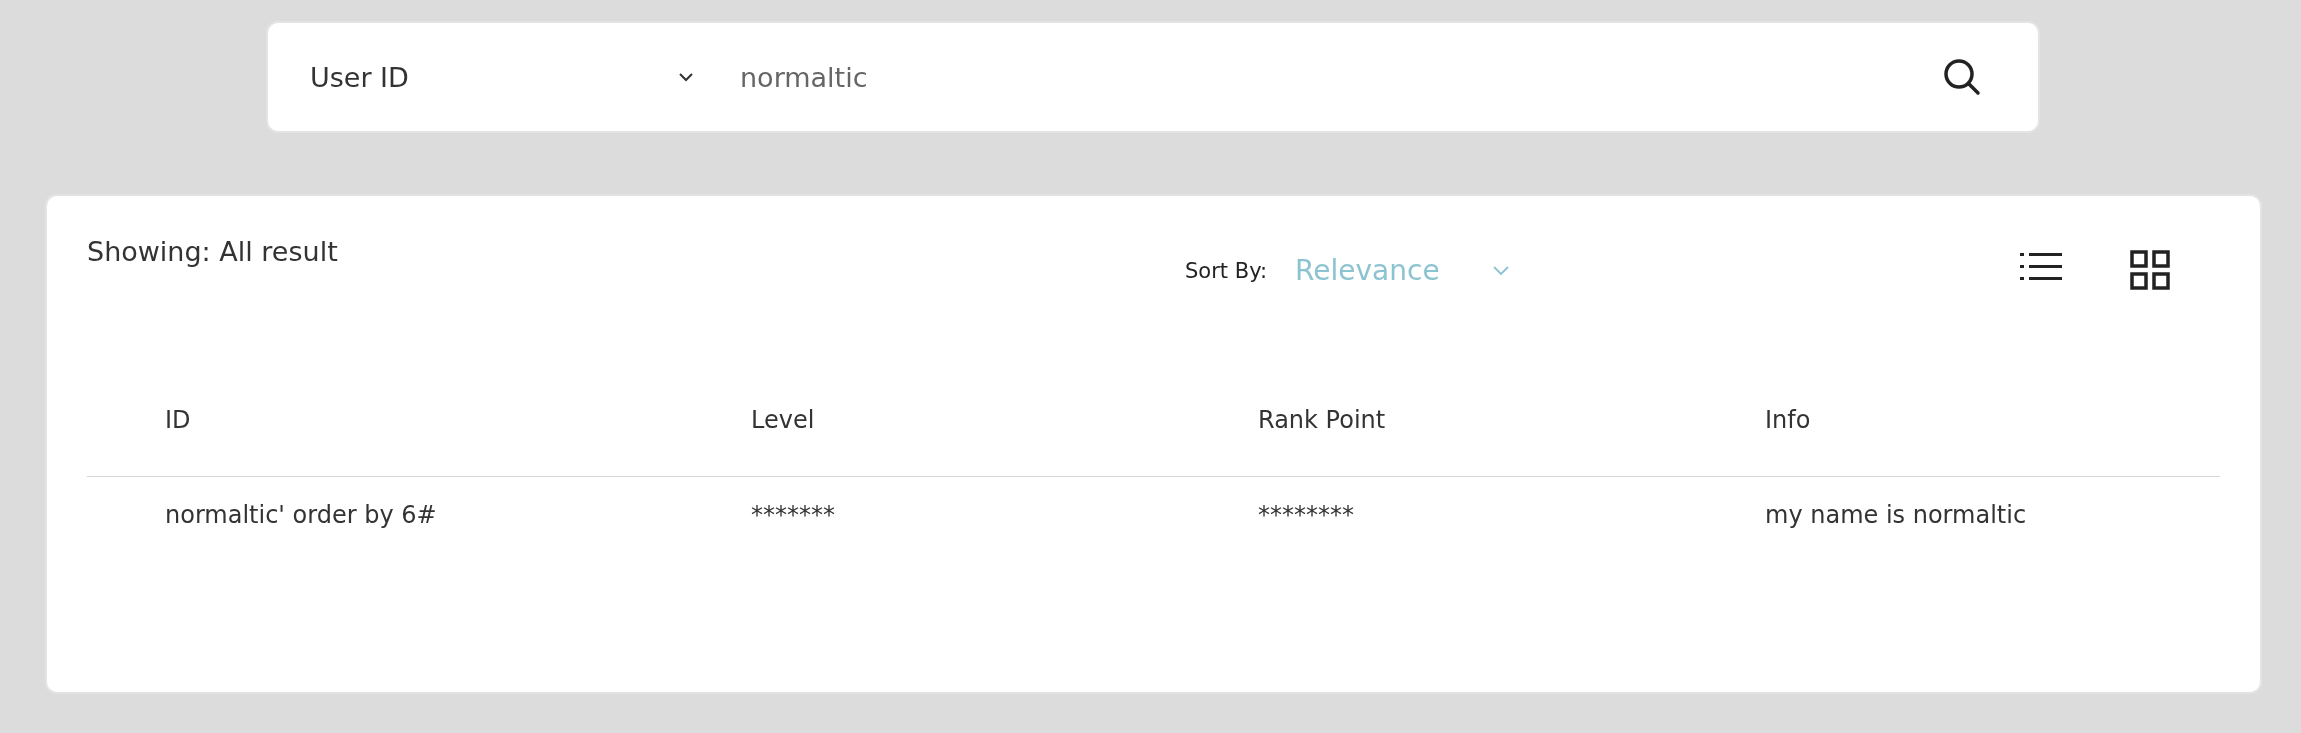 Image resolution: width=2301 pixels, height=733 pixels. What do you see at coordinates (1962, 77) in the screenshot?
I see `search-icon` at bounding box center [1962, 77].